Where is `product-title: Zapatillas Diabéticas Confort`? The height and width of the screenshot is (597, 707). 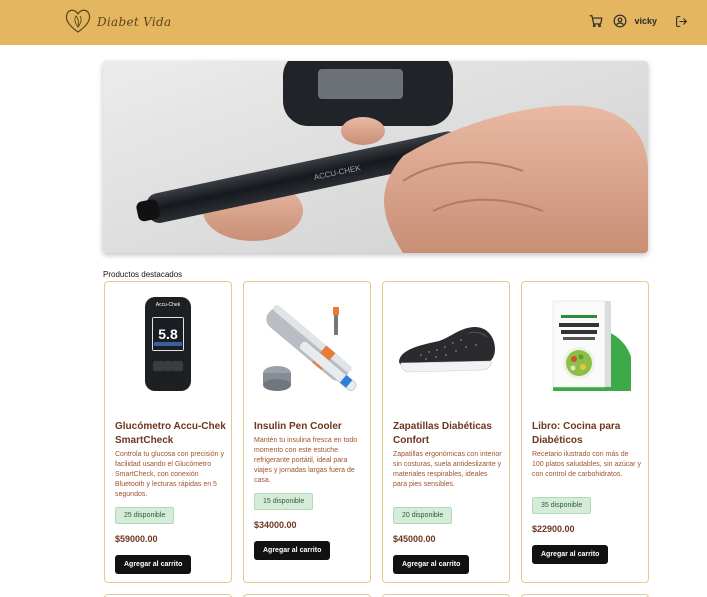
product-title: Zapatillas Diabéticas Confort is located at coordinates (449, 434).